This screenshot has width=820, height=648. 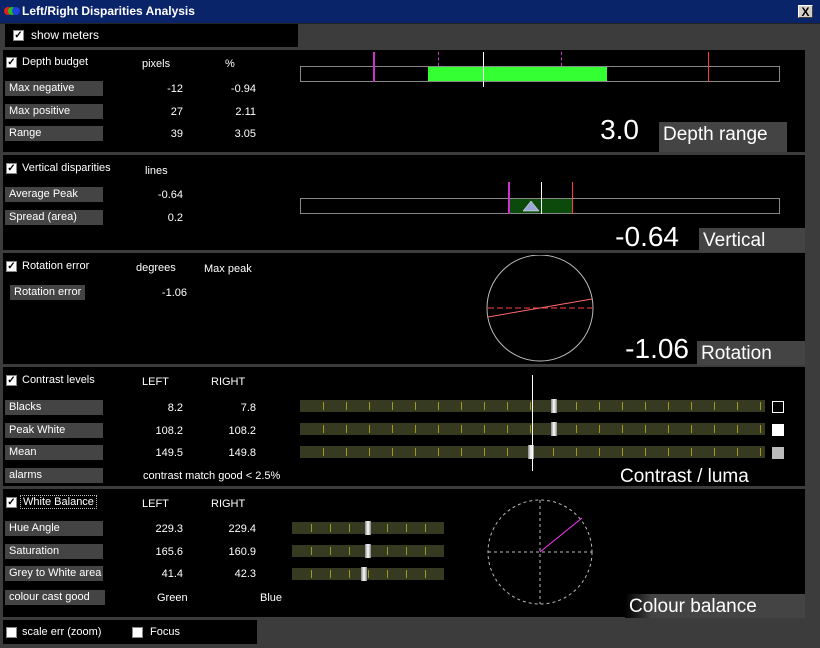 What do you see at coordinates (517, 74) in the screenshot?
I see `depth-range-bar` at bounding box center [517, 74].